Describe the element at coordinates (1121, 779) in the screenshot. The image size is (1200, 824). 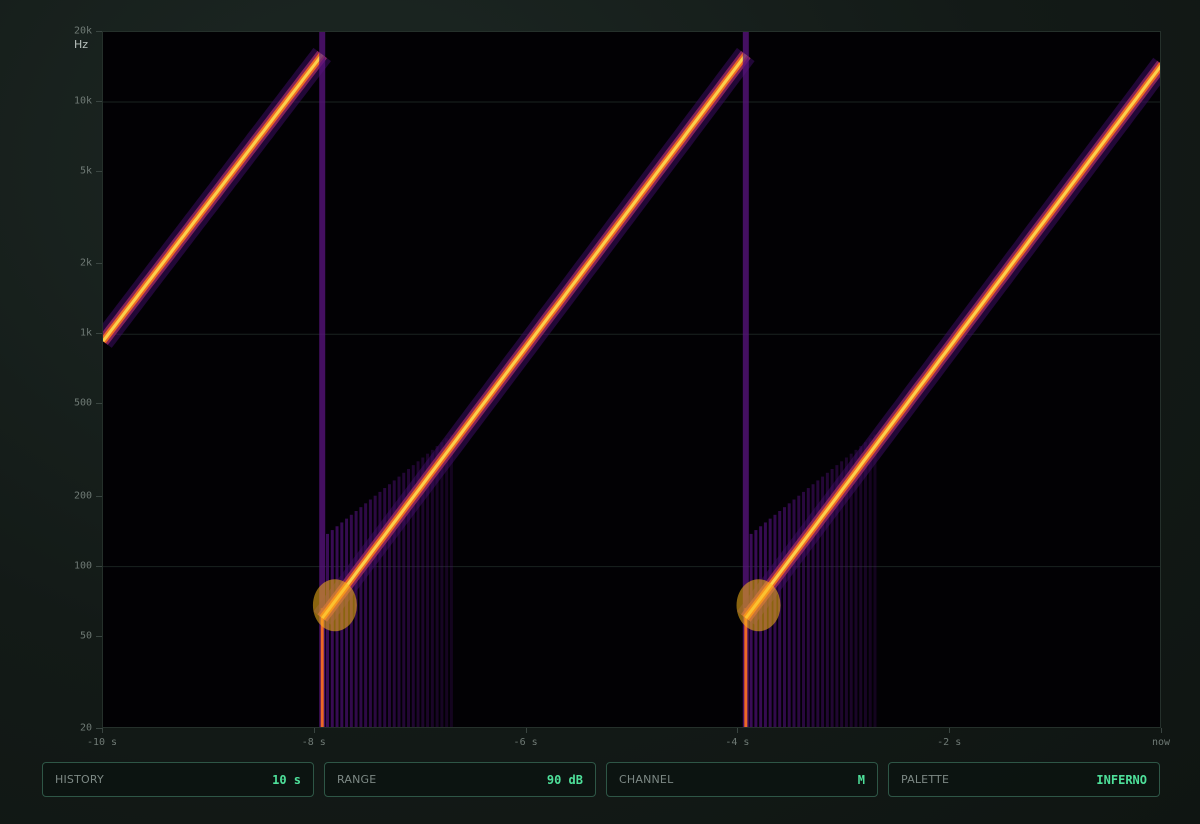
I see `palette-value: INFERNO` at that location.